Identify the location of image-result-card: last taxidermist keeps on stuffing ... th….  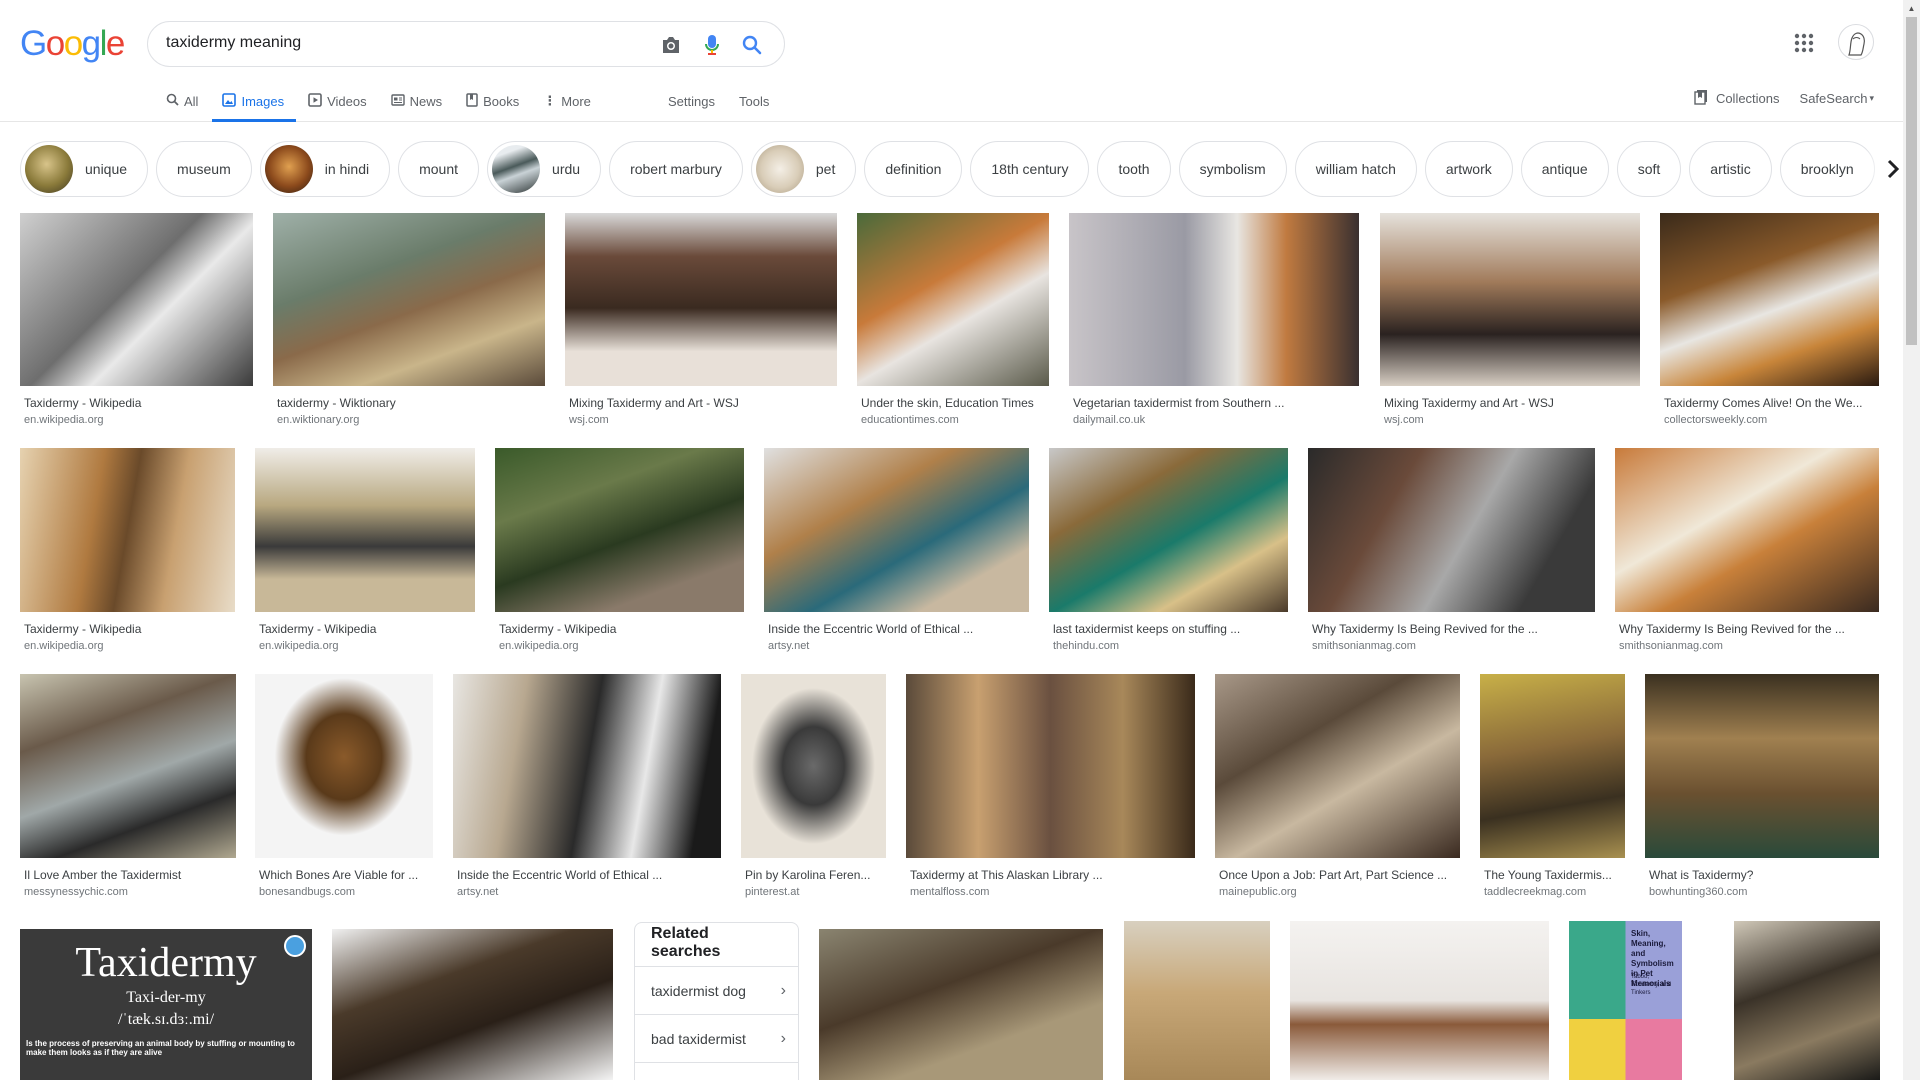
(1168, 552).